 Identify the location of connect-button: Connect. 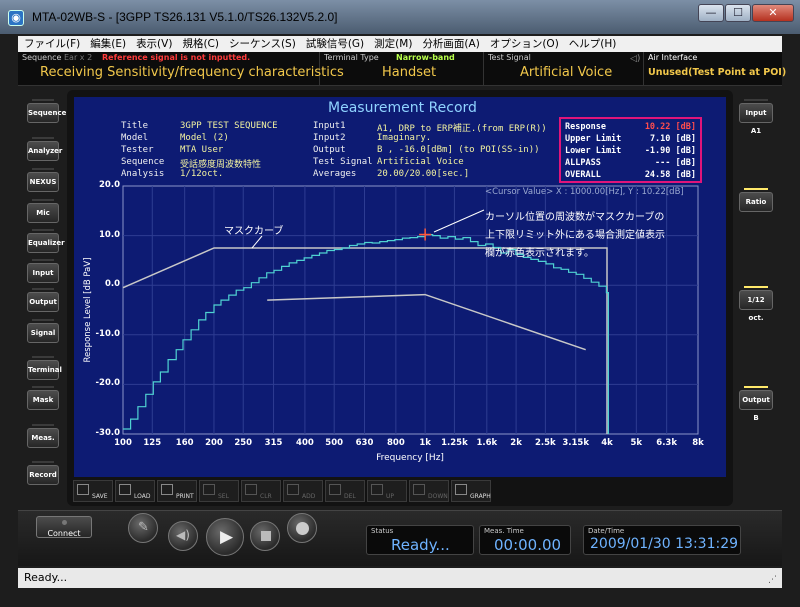
(64, 527).